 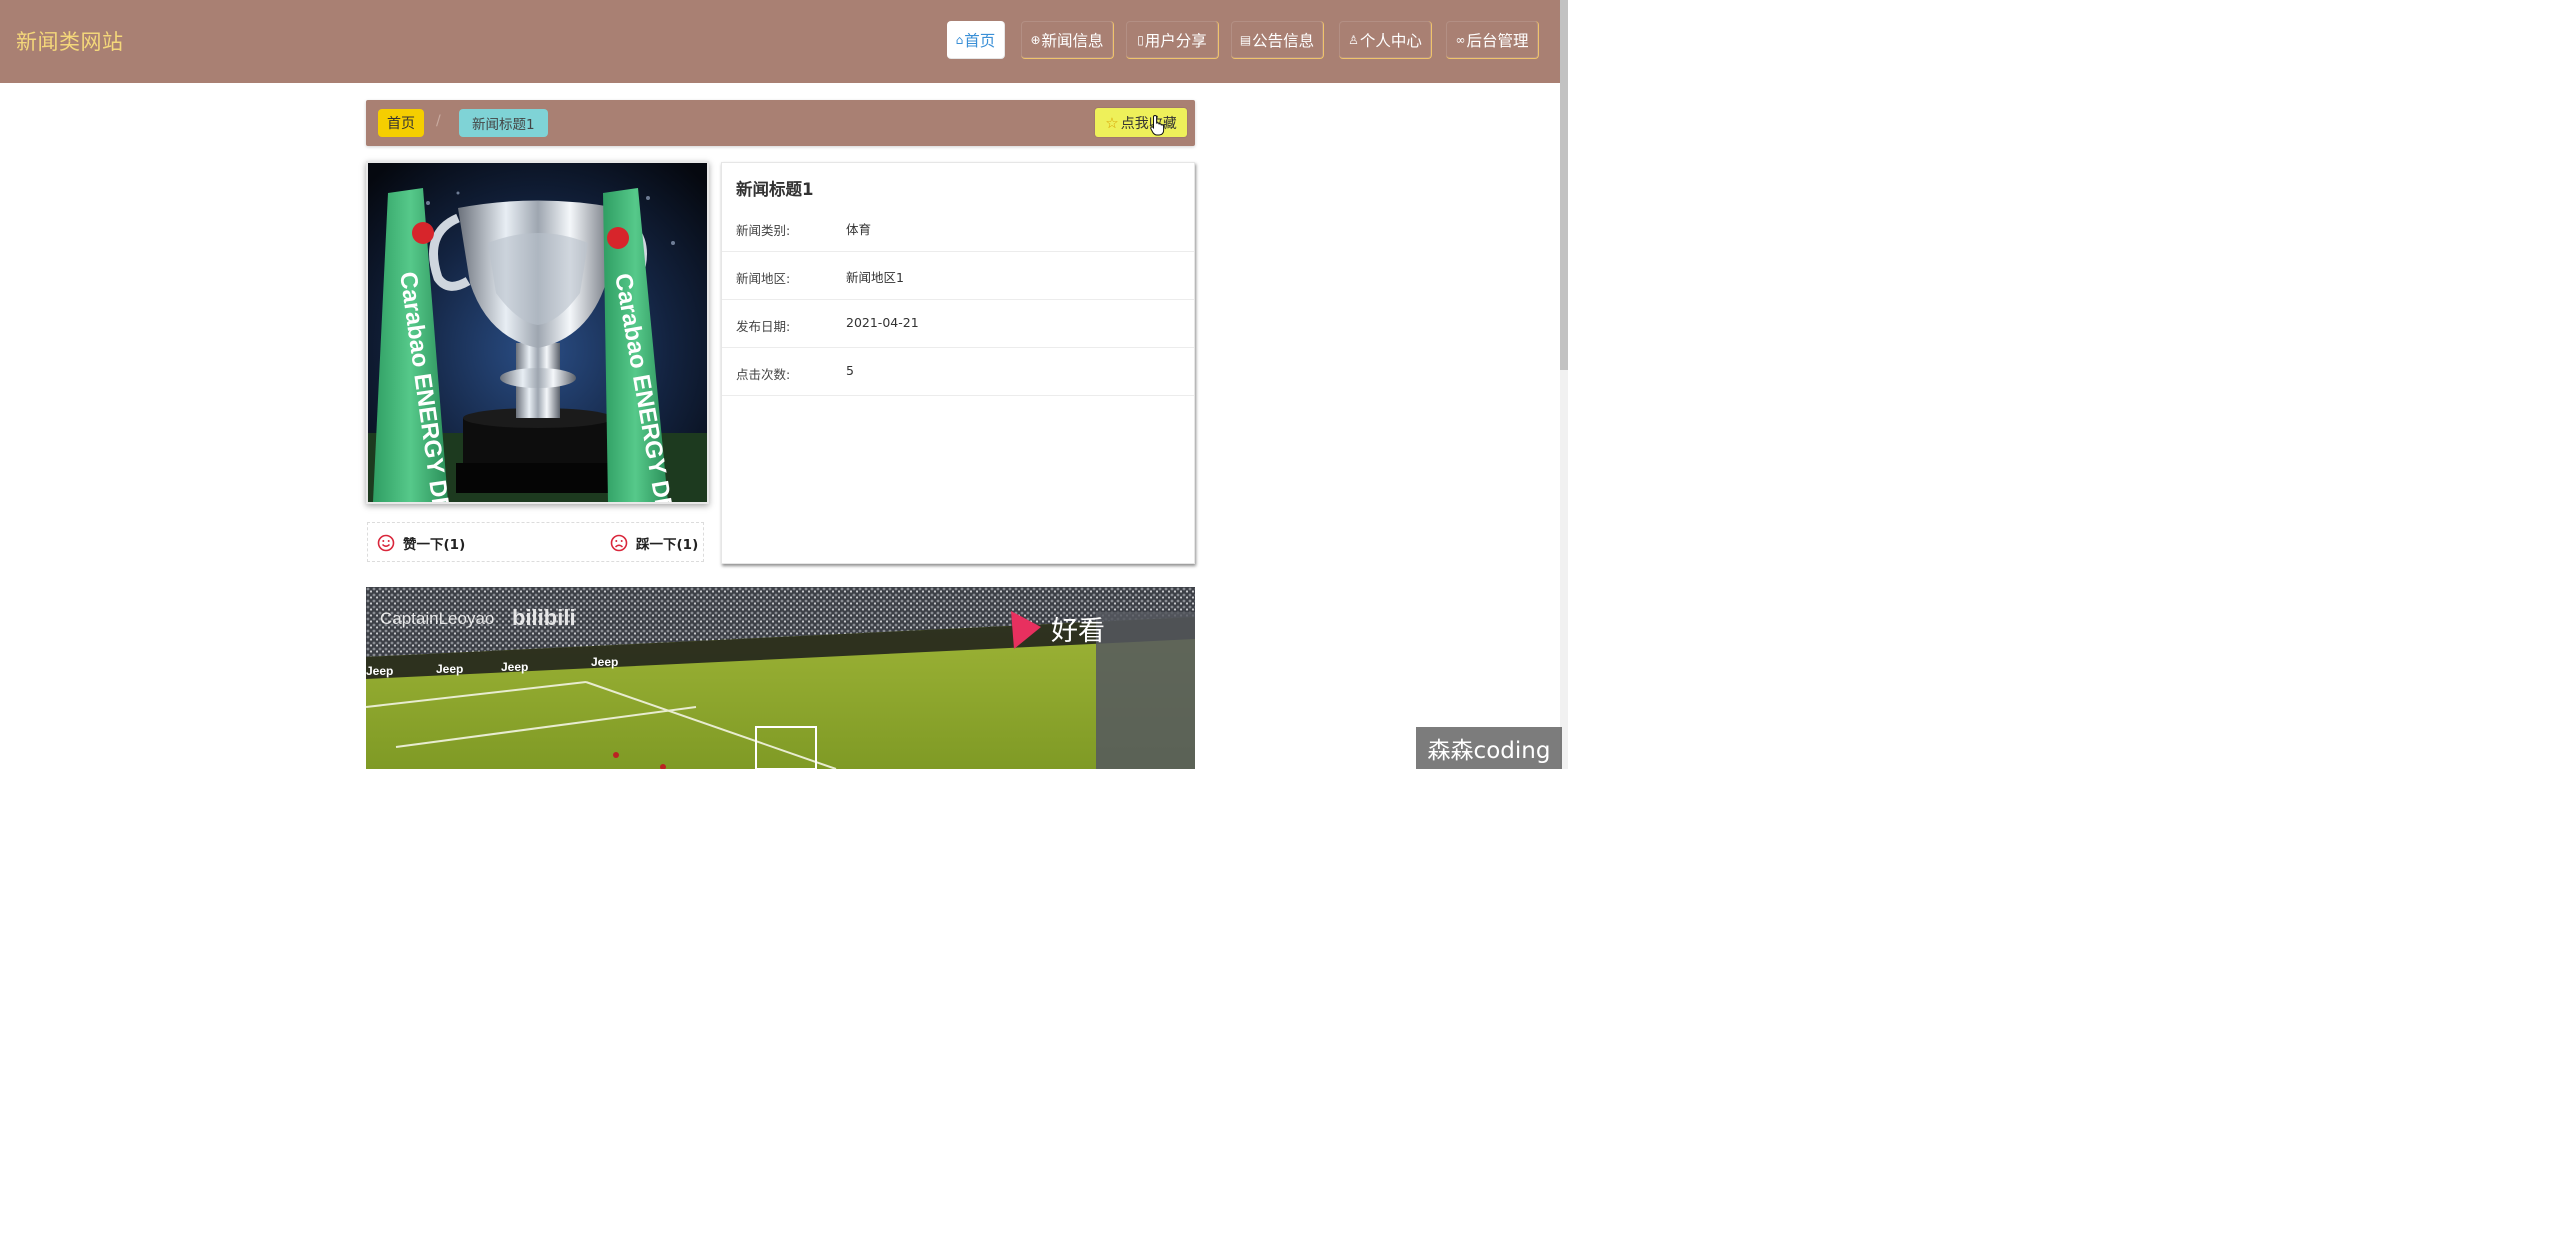 I want to click on nav-news: ⊕ 新闻信息, so click(x=1067, y=40).